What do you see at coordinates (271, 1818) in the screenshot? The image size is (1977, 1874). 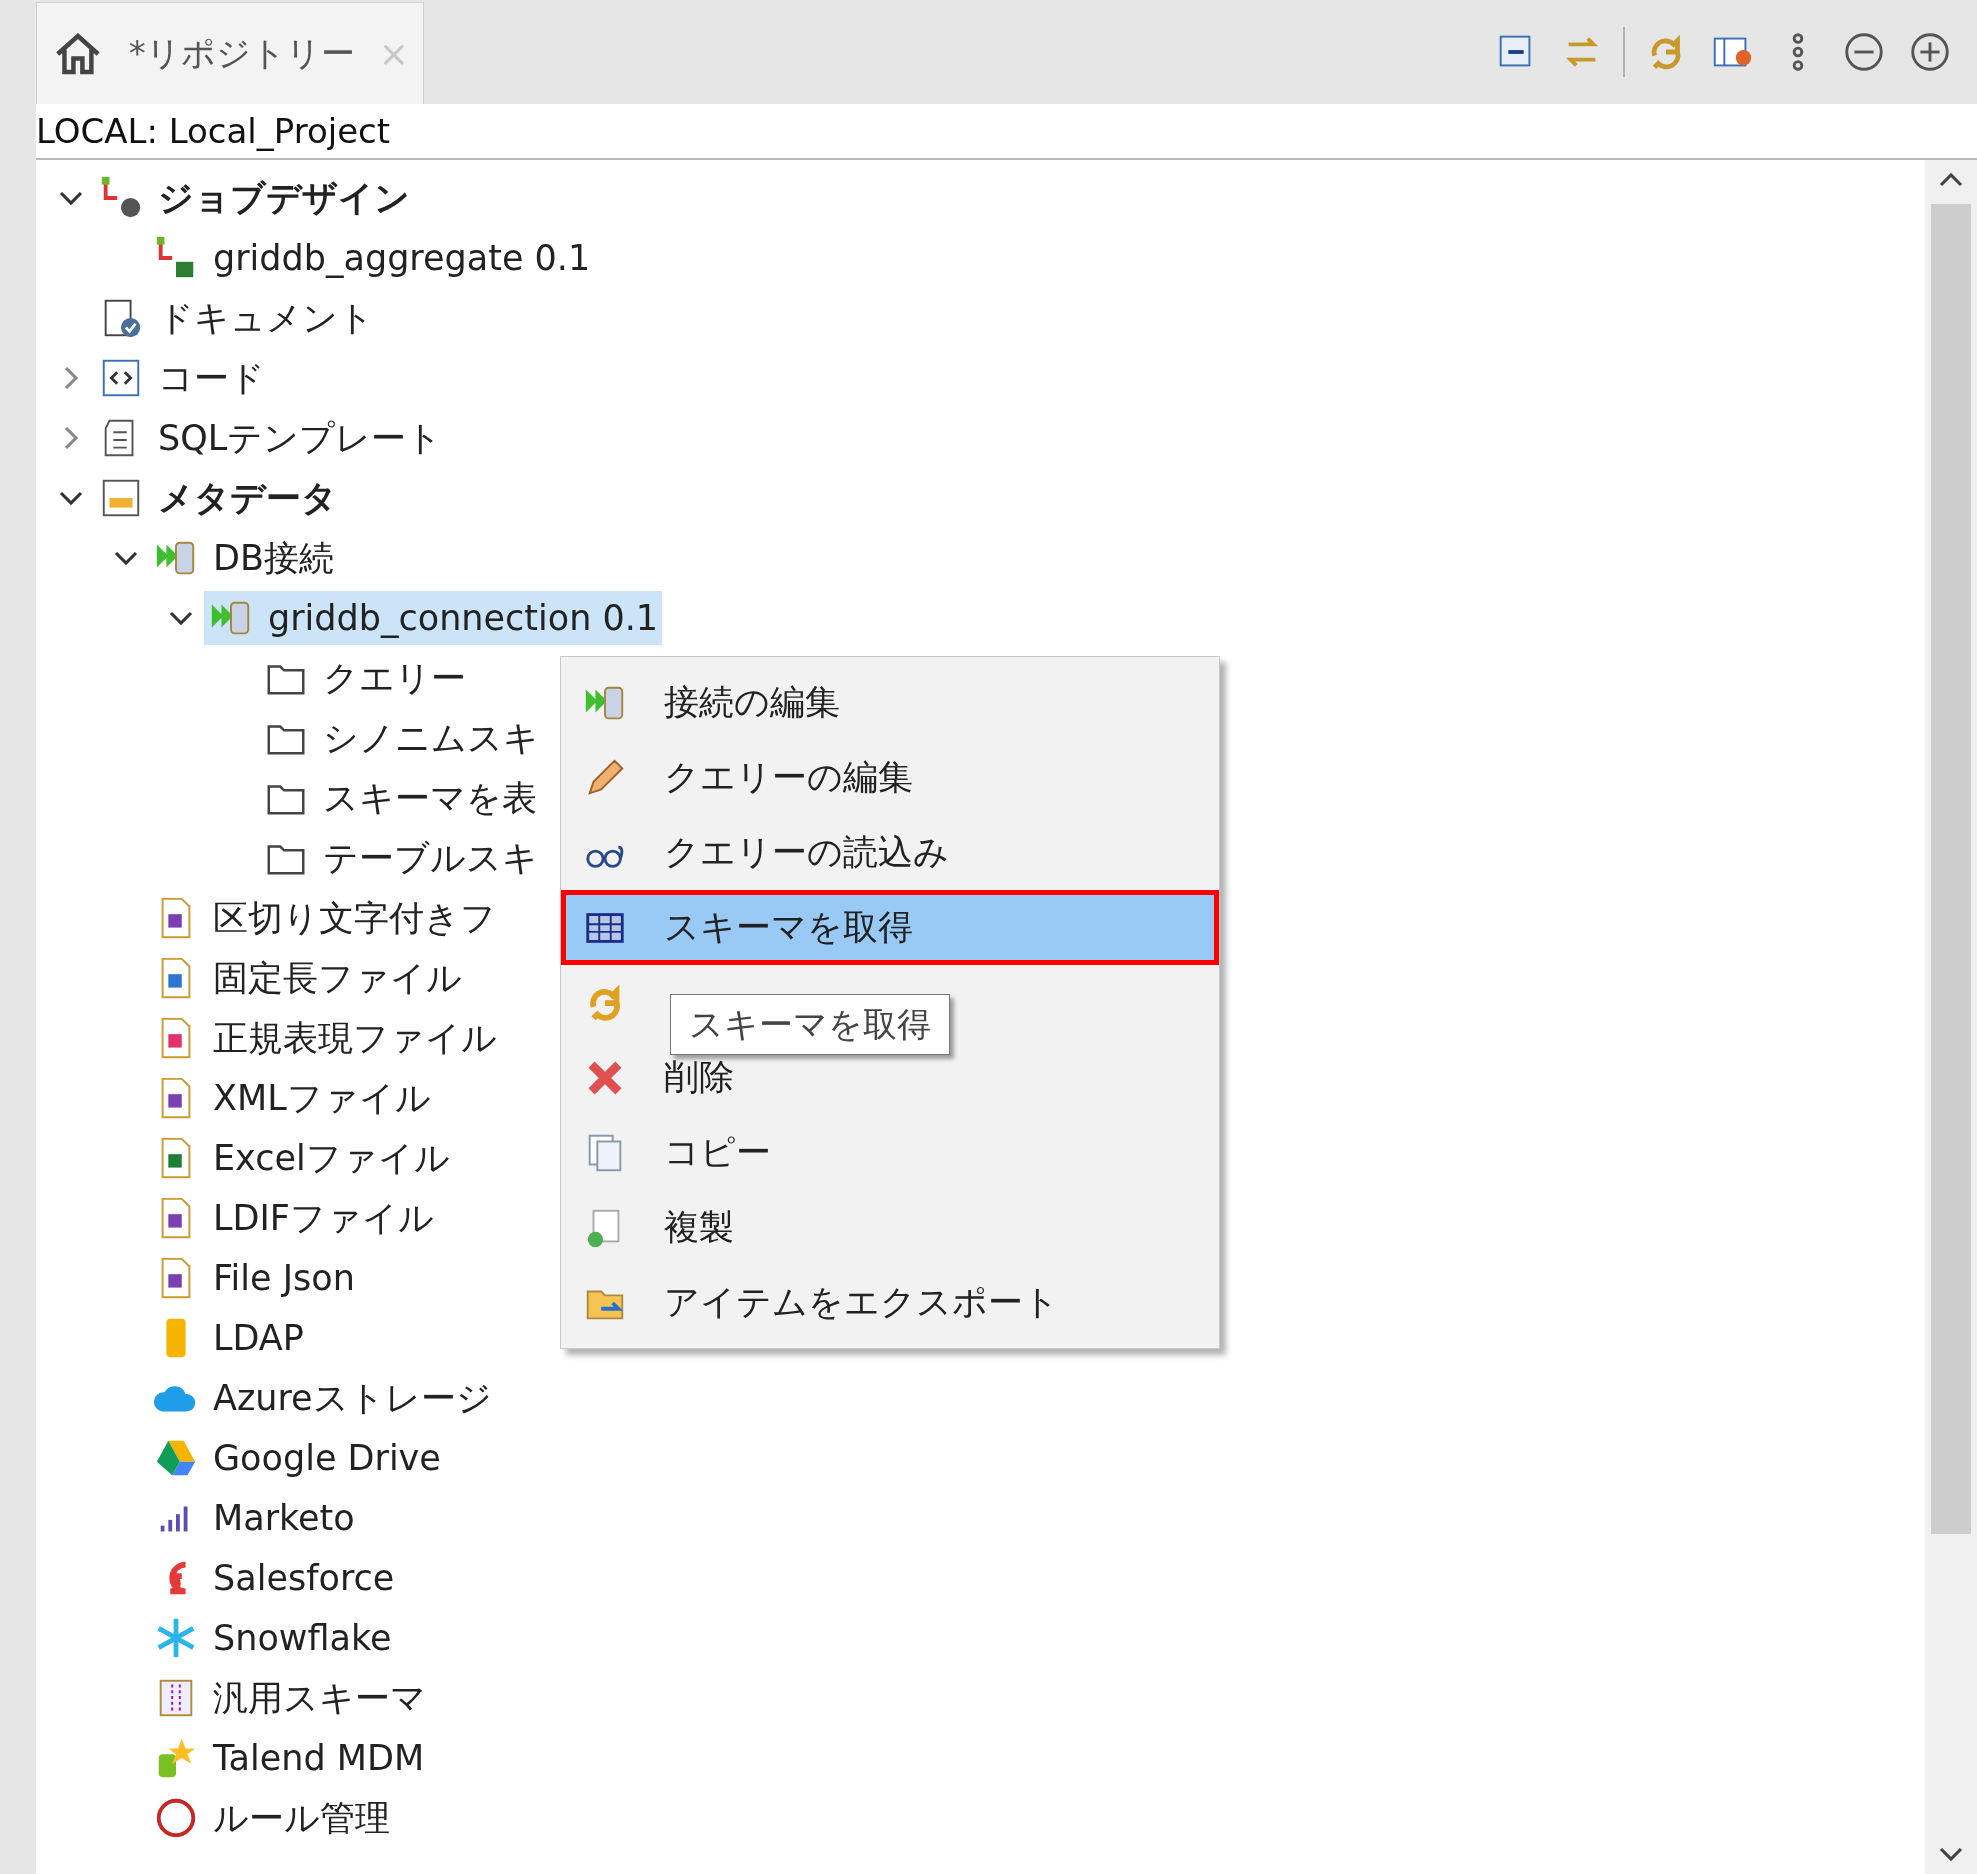 I see `tree-item: ルール管理` at bounding box center [271, 1818].